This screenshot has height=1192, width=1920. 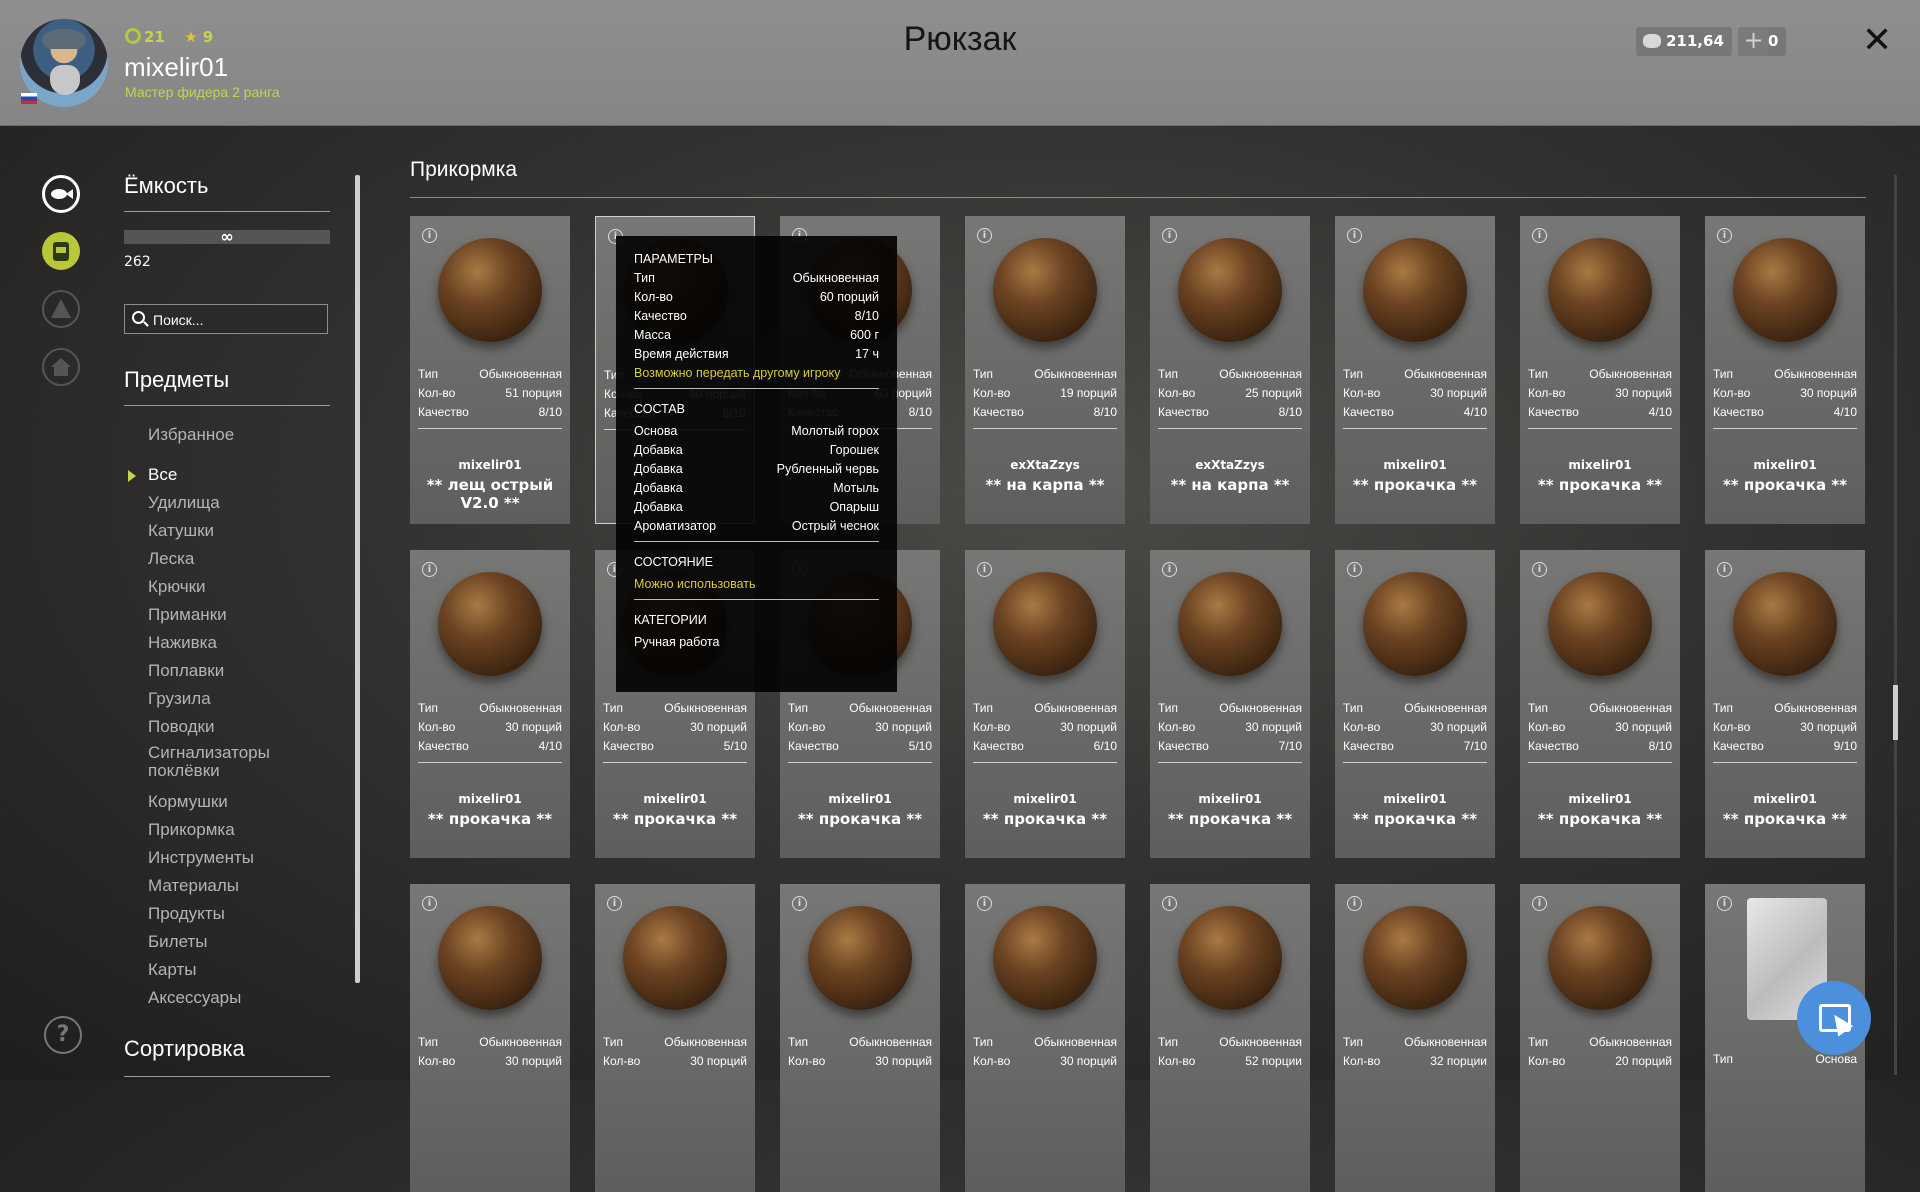 What do you see at coordinates (218, 643) in the screenshot?
I see `sidebar-item-category: Наживка` at bounding box center [218, 643].